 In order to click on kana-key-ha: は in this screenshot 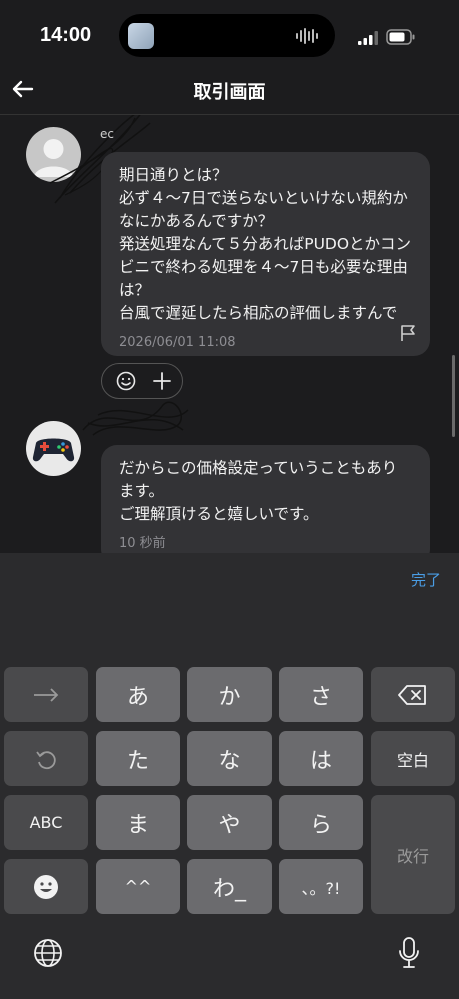, I will do `click(321, 758)`.